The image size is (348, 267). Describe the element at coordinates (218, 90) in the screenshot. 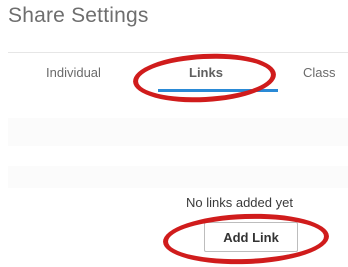

I see `active-tab-indicator` at that location.